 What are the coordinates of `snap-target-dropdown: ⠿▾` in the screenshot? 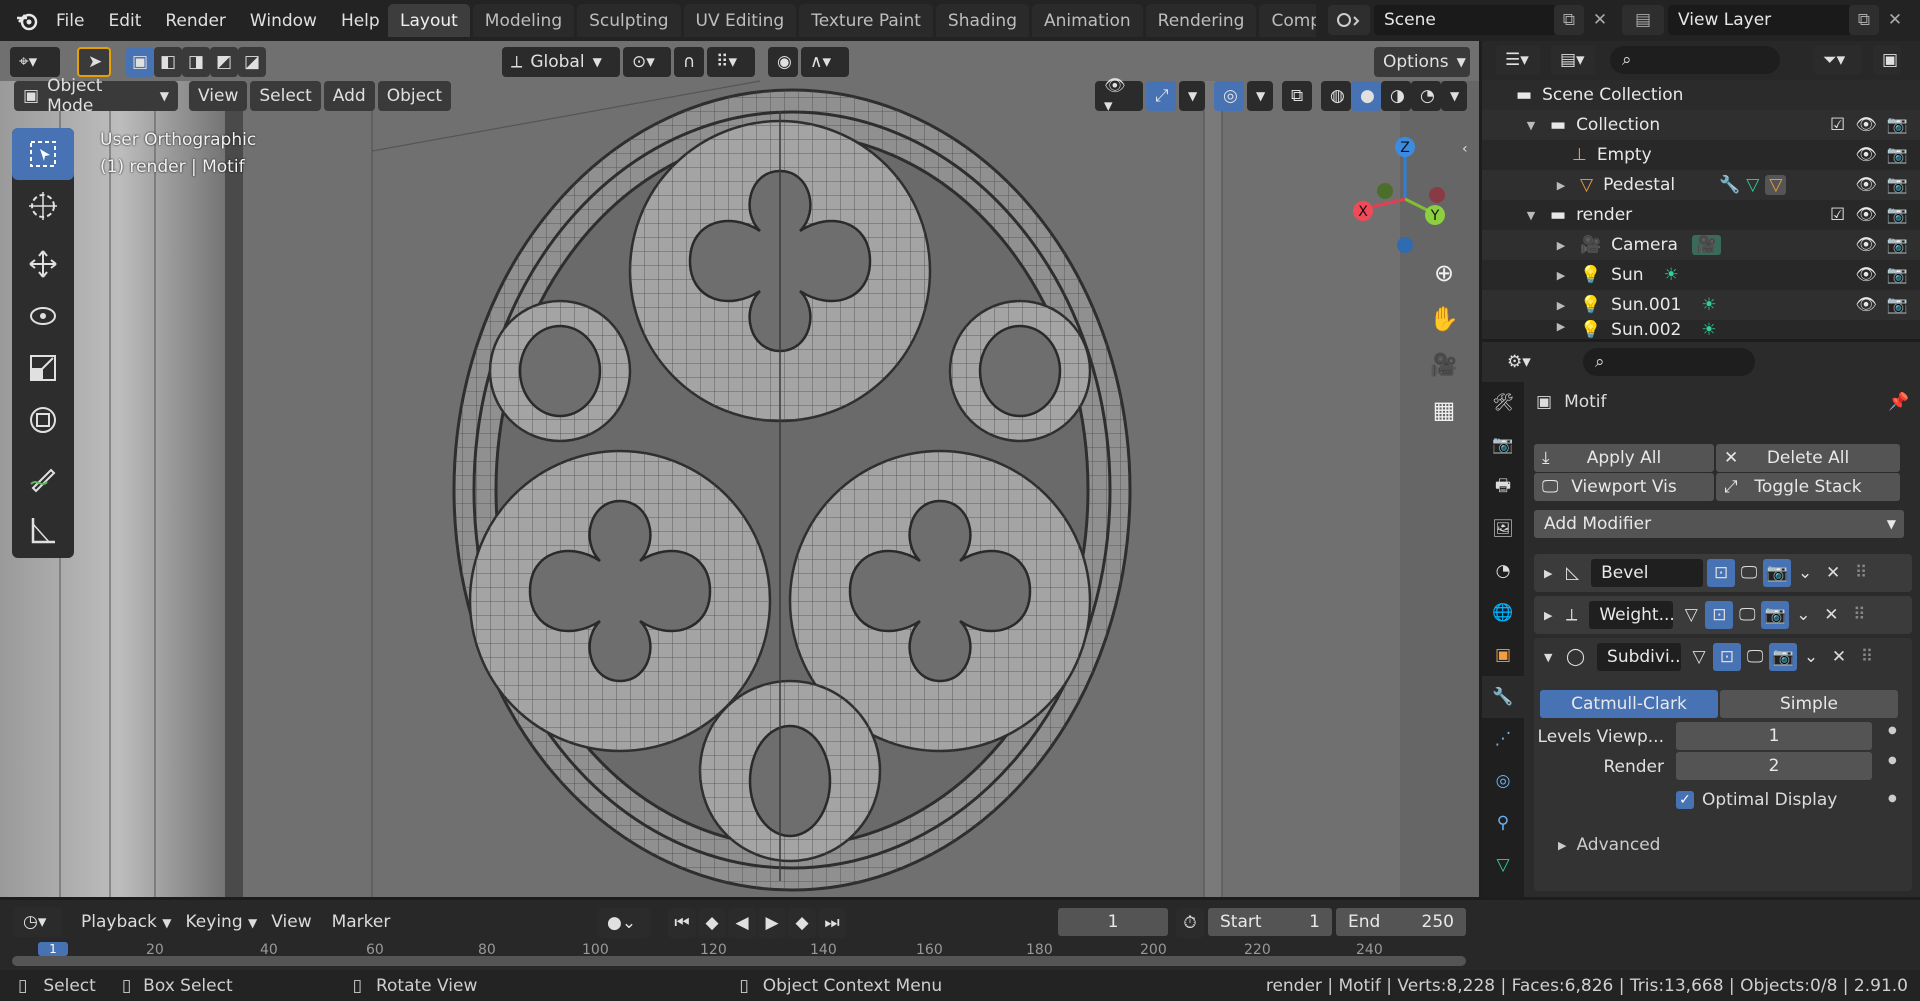 It's located at (731, 62).